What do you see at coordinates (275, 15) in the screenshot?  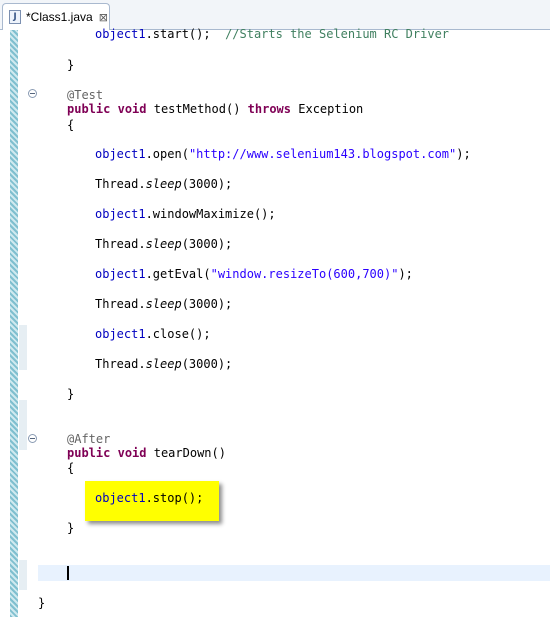 I see `editor-tab-bar: J *Class1.java ⊠` at bounding box center [275, 15].